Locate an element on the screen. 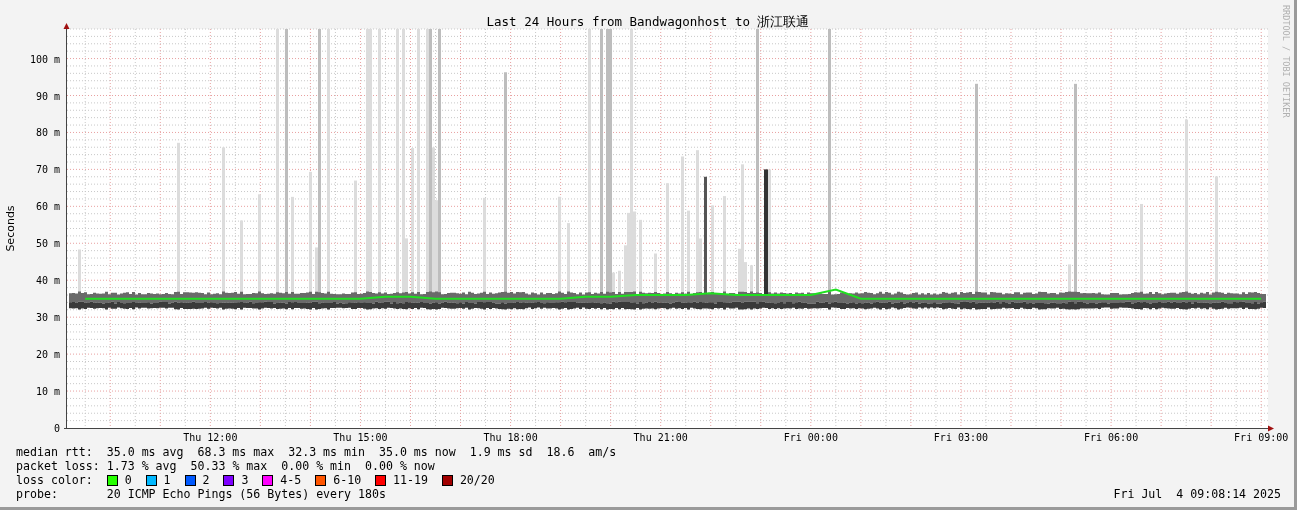 This screenshot has width=1297, height=510. legend-label: probe: is located at coordinates (37, 494).